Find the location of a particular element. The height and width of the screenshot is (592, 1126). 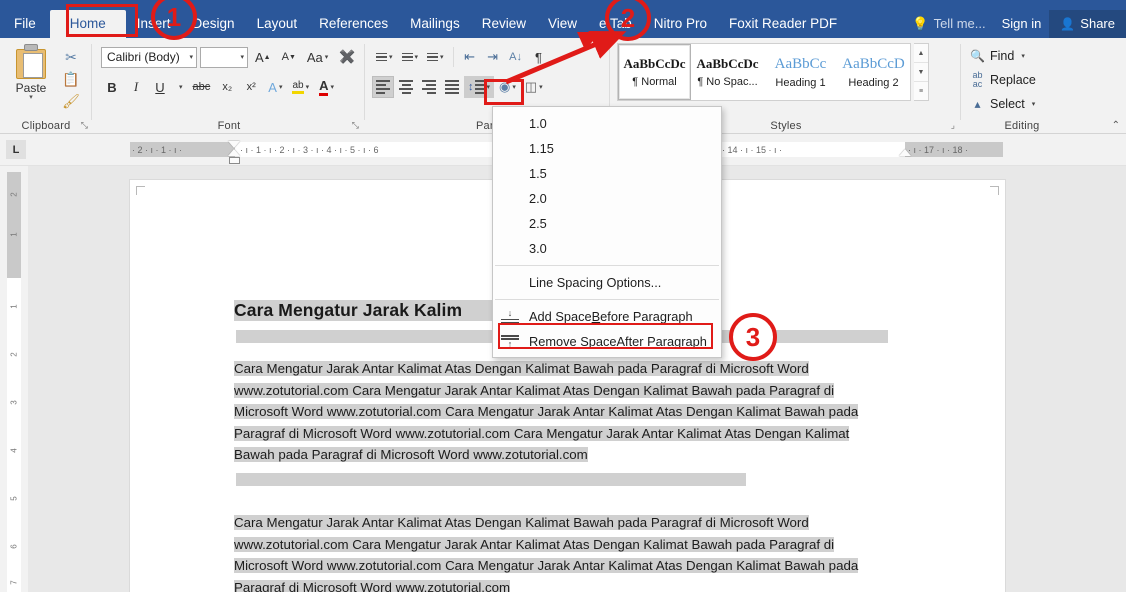

italic-button: I is located at coordinates (136, 87).